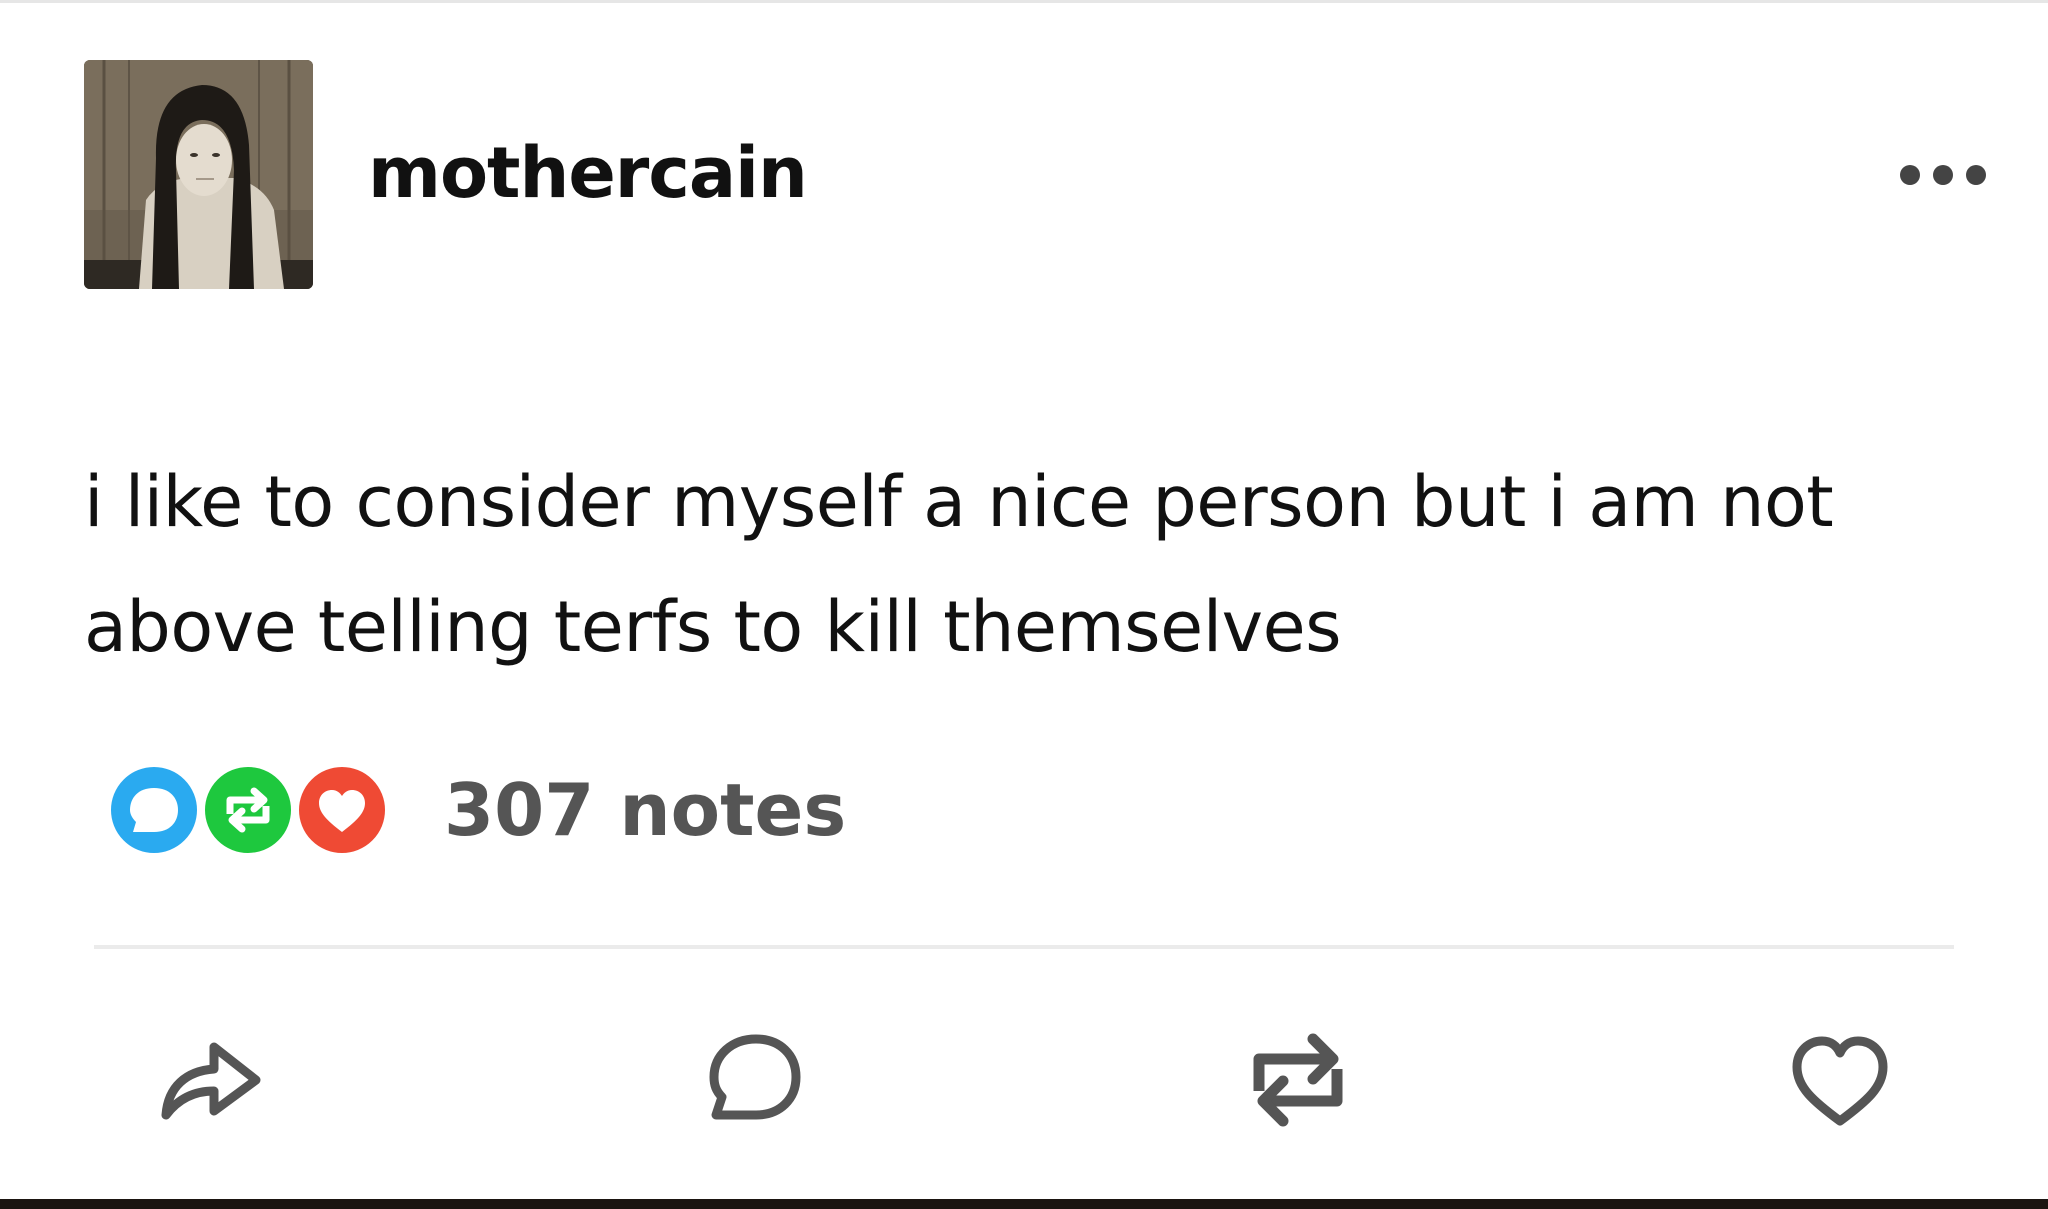 Image resolution: width=2048 pixels, height=1209 pixels. I want to click on divider, so click(1024, 947).